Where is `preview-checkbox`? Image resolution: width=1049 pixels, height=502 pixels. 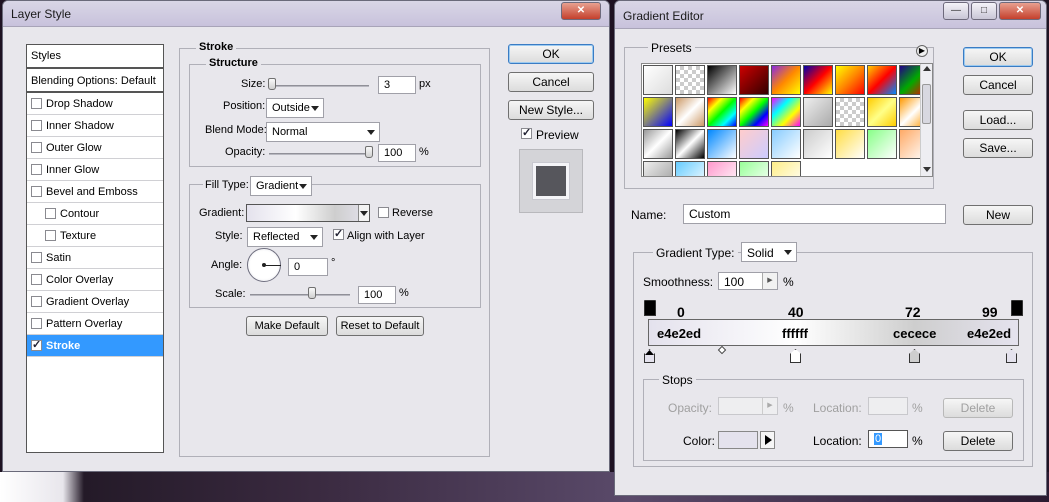 preview-checkbox is located at coordinates (526, 132).